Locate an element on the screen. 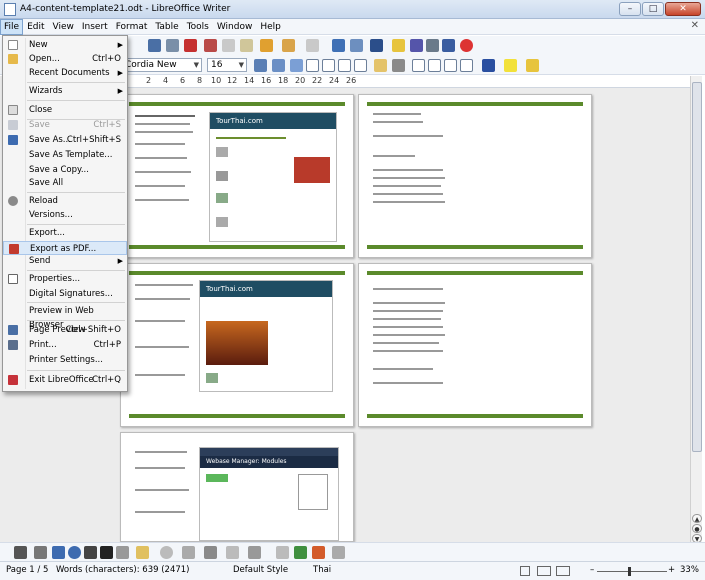  text-tool-icon is located at coordinates (106, 552).